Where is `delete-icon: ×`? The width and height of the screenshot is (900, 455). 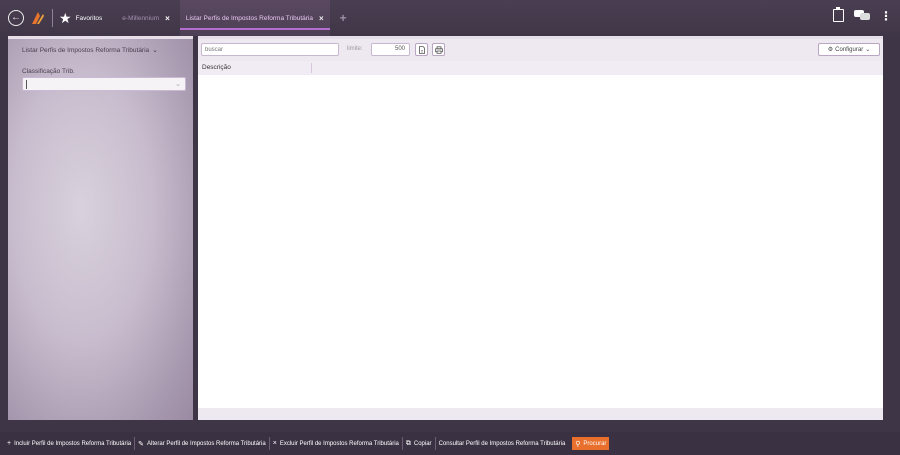 delete-icon: × is located at coordinates (274, 443).